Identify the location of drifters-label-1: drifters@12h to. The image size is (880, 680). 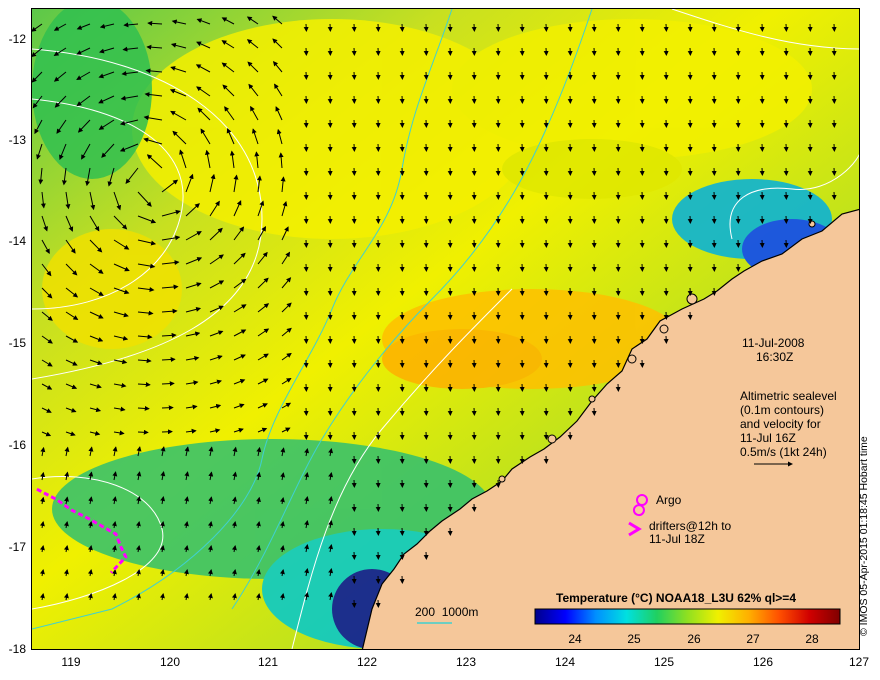
(690, 526).